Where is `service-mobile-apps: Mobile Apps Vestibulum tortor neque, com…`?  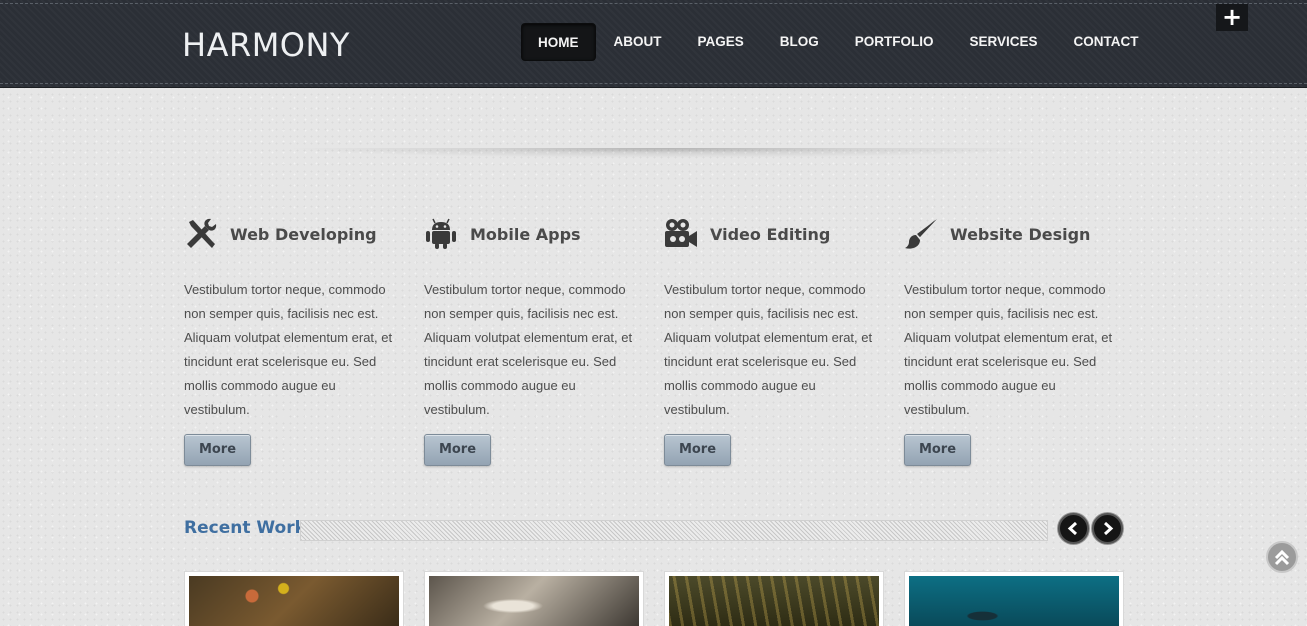
service-mobile-apps: Mobile Apps Vestibulum tortor neque, com… is located at coordinates (534, 341).